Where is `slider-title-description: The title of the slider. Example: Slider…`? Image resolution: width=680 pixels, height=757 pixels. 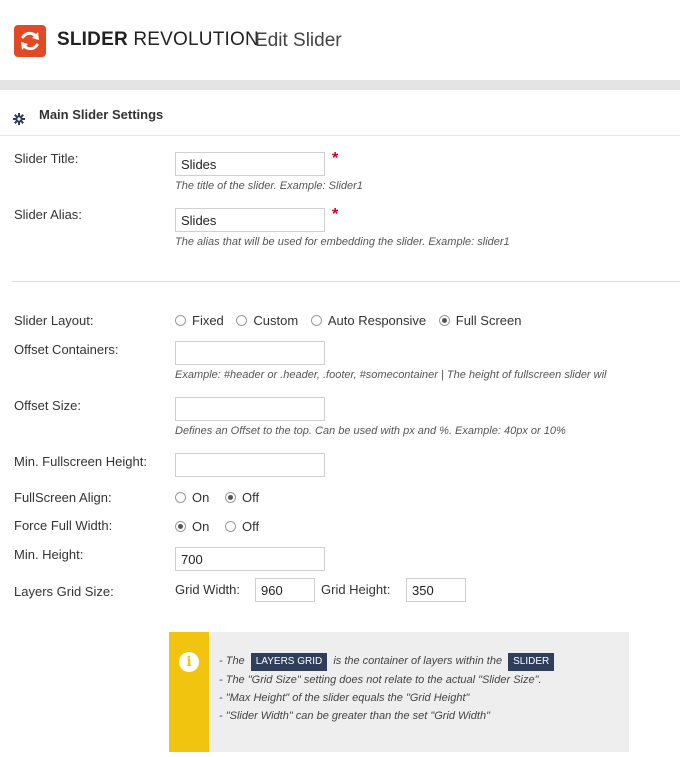 slider-title-description: The title of the slider. Example: Slider… is located at coordinates (269, 186).